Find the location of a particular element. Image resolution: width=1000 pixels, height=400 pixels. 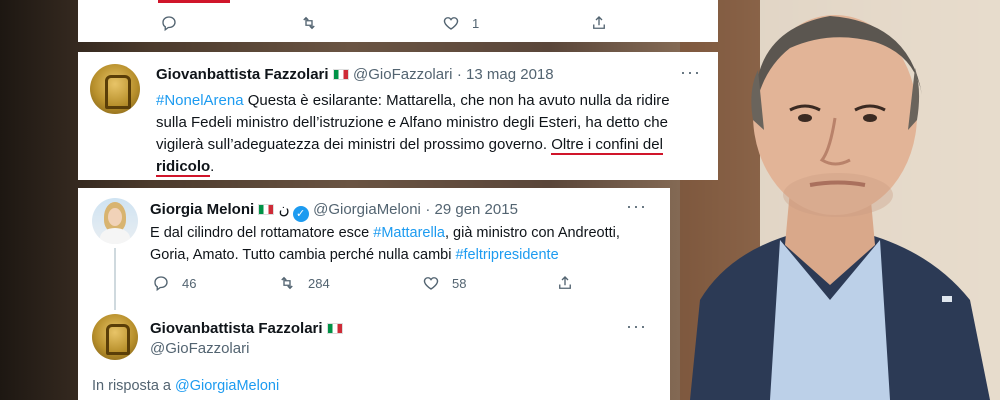

like-count: 58 is located at coordinates (459, 283).